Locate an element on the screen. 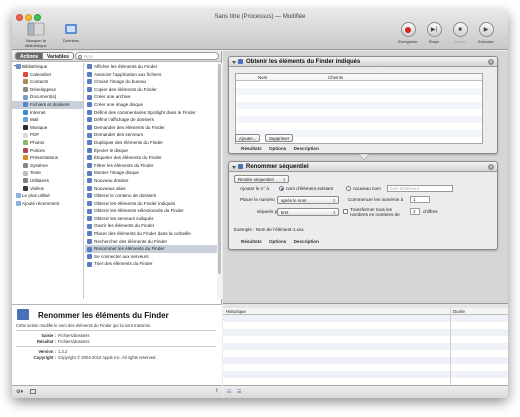 The height and width of the screenshot is (417, 520). action-item: Créer une archive is located at coordinates (151, 97).